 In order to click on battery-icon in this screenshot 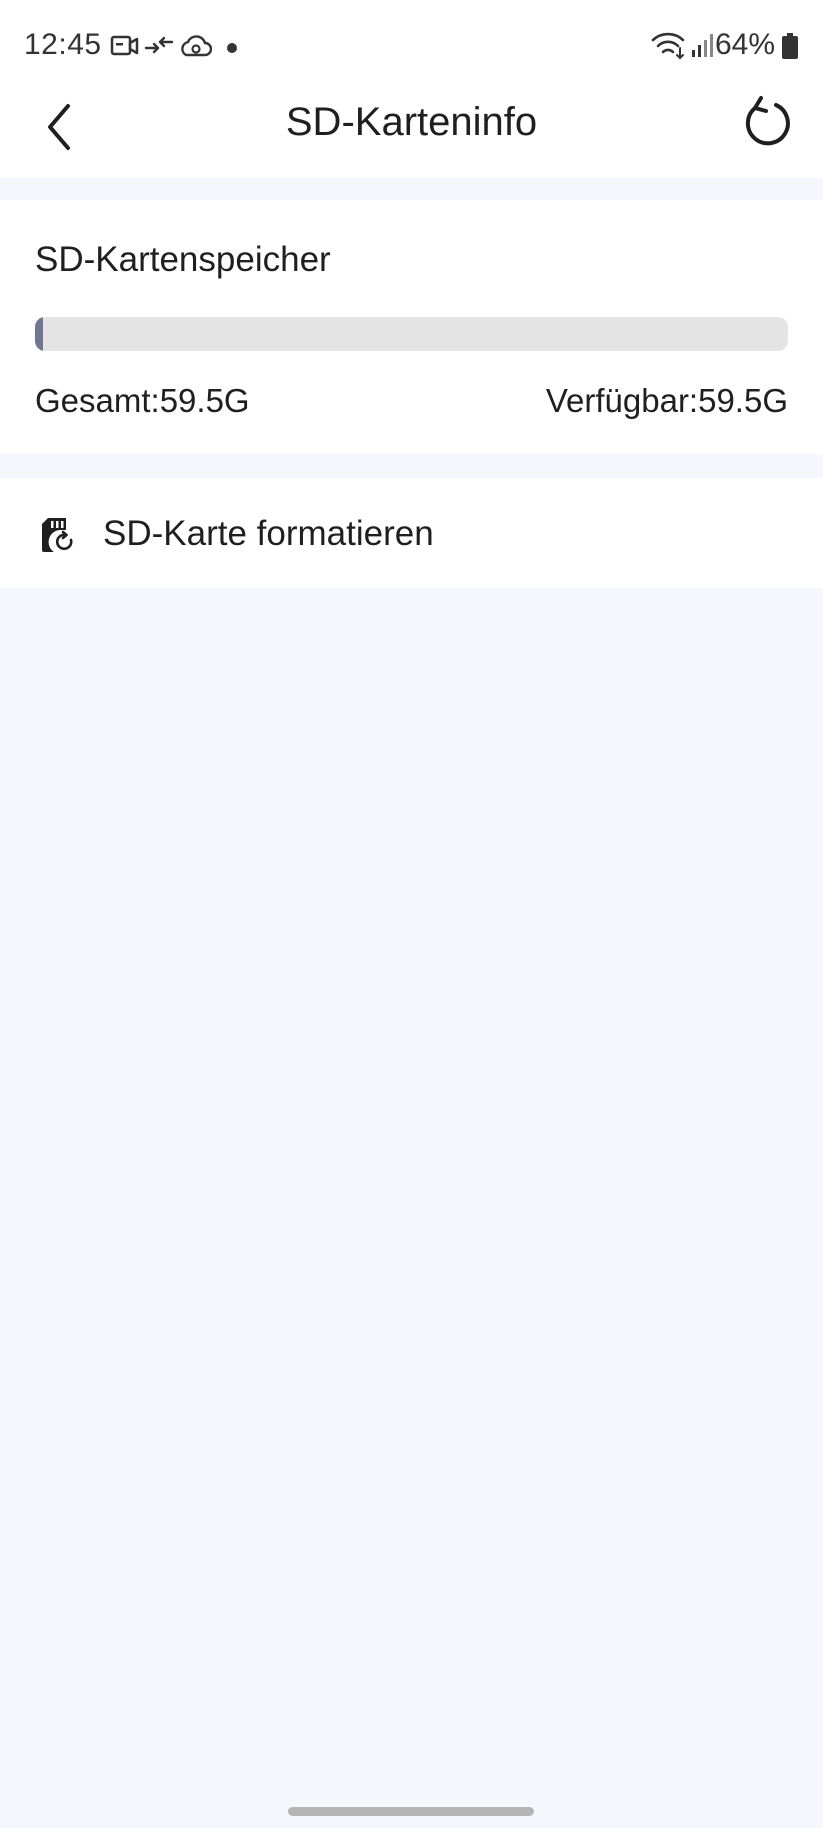, I will do `click(790, 46)`.